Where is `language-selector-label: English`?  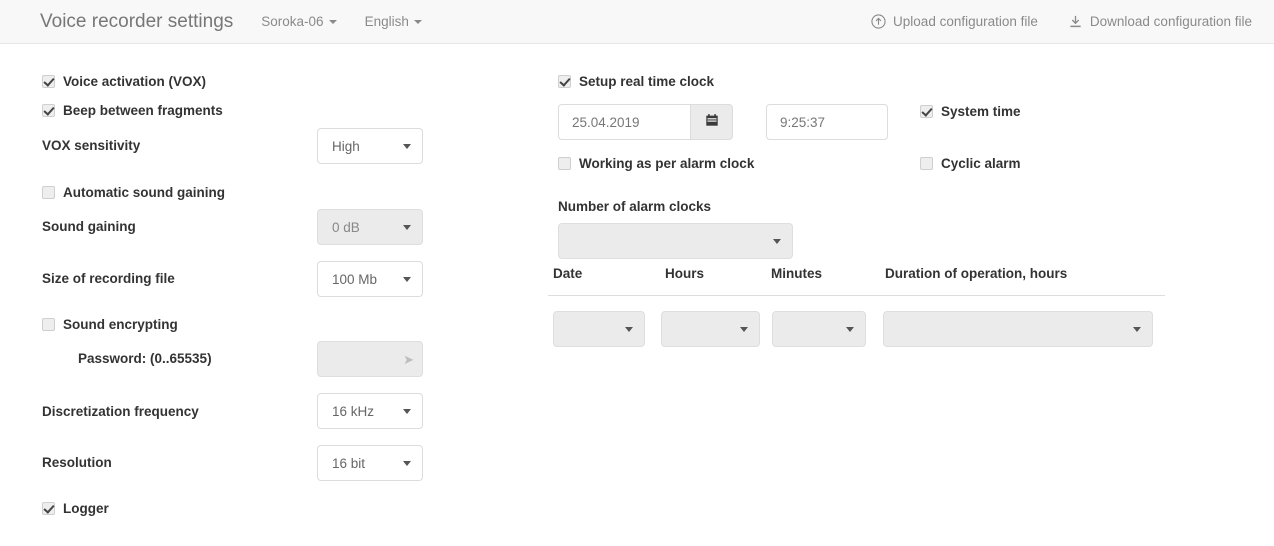
language-selector-label: English is located at coordinates (386, 21).